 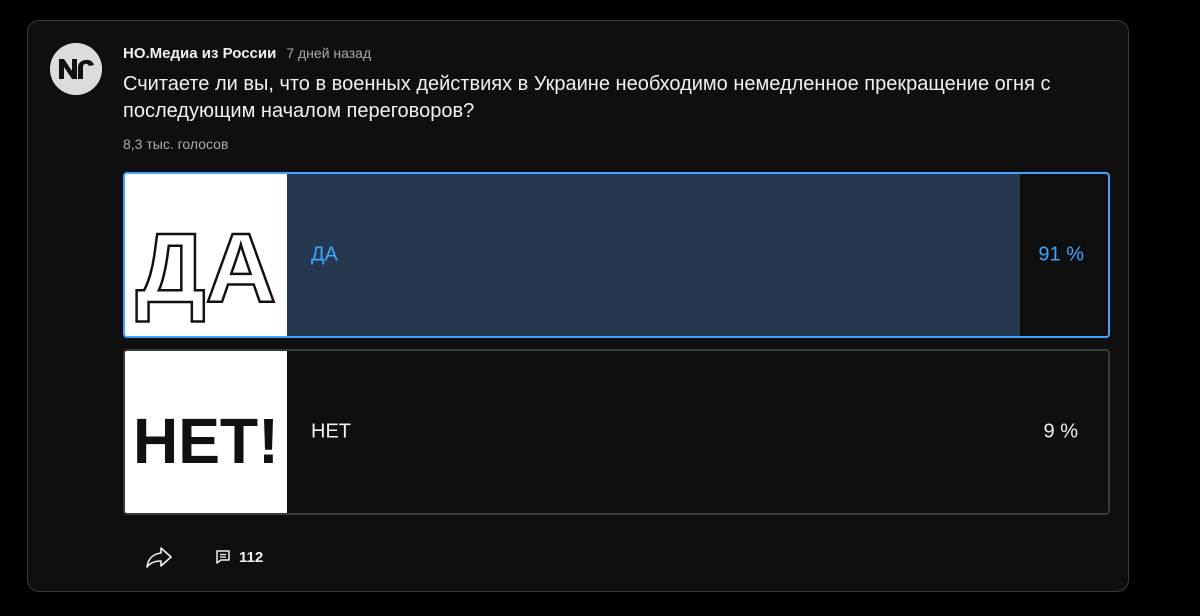 I want to click on channel-avatar, so click(x=76, y=69).